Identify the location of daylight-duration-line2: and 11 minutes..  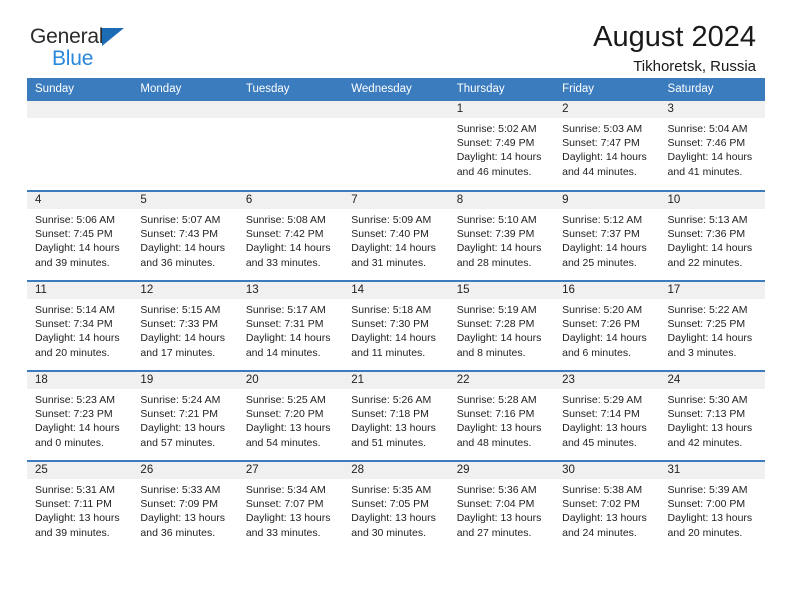
(388, 352).